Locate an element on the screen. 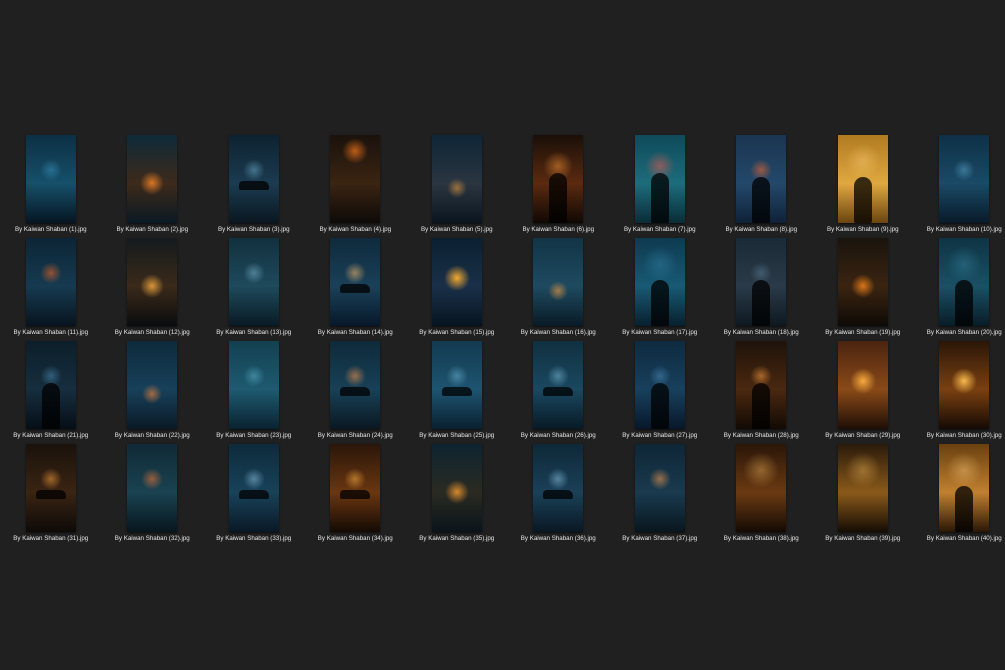 The height and width of the screenshot is (670, 1005). file-thumbnail-item: By Kaiwan Shaban (6).jpg is located at coordinates (559, 186).